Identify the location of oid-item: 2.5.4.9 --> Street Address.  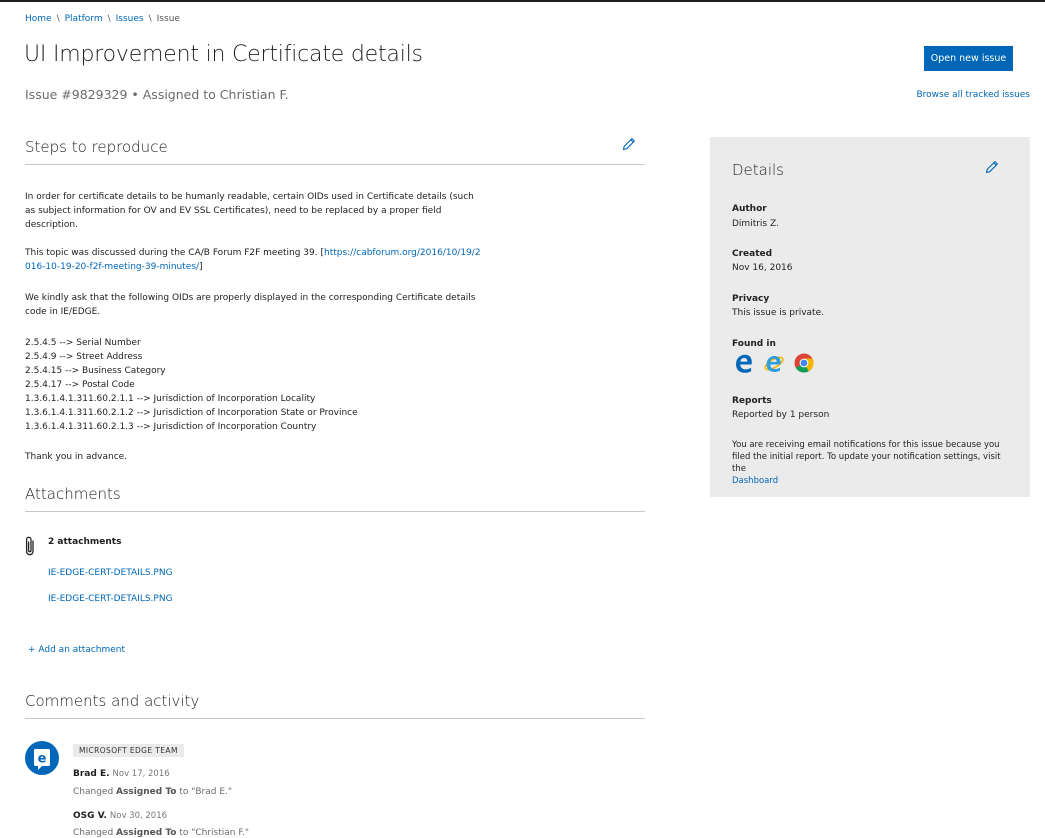
(84, 357).